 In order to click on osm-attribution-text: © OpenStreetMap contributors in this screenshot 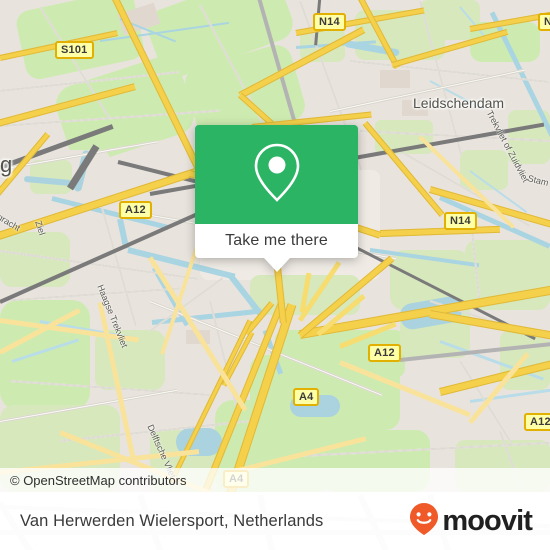, I will do `click(93, 480)`.